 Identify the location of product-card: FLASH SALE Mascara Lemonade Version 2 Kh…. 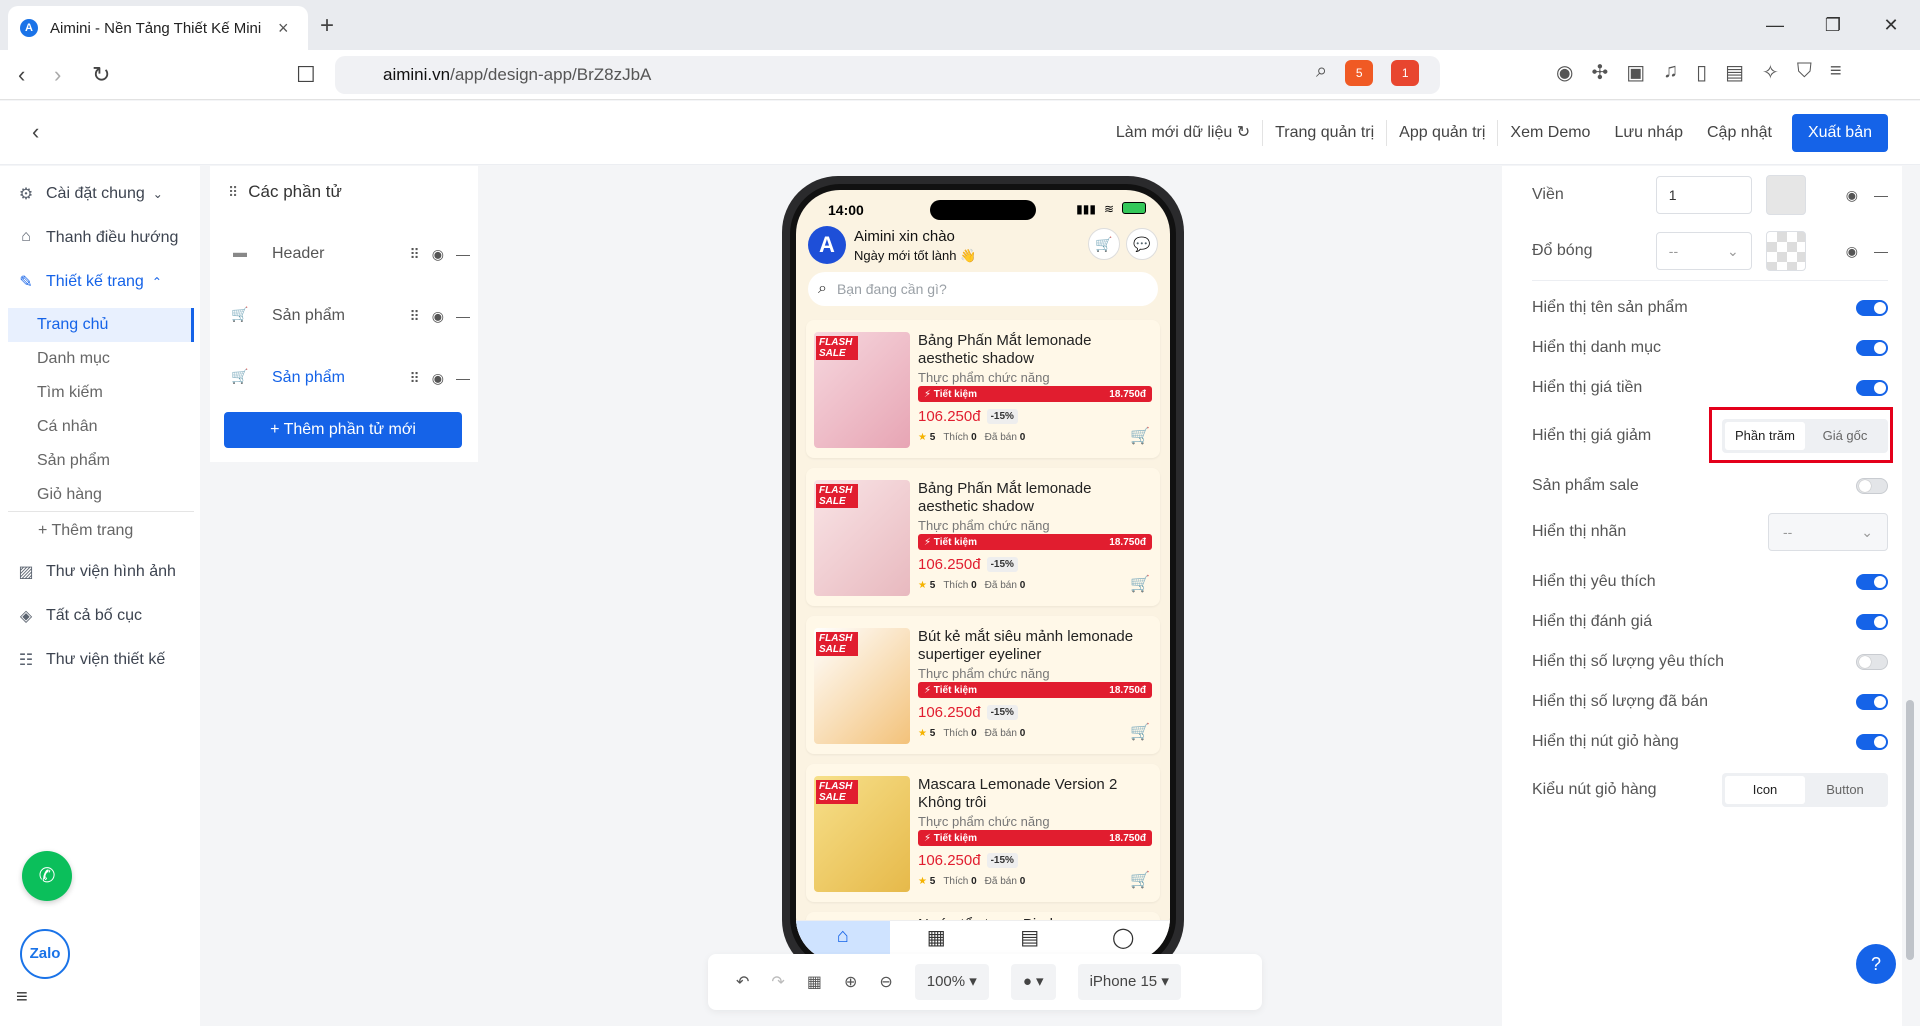
(983, 833).